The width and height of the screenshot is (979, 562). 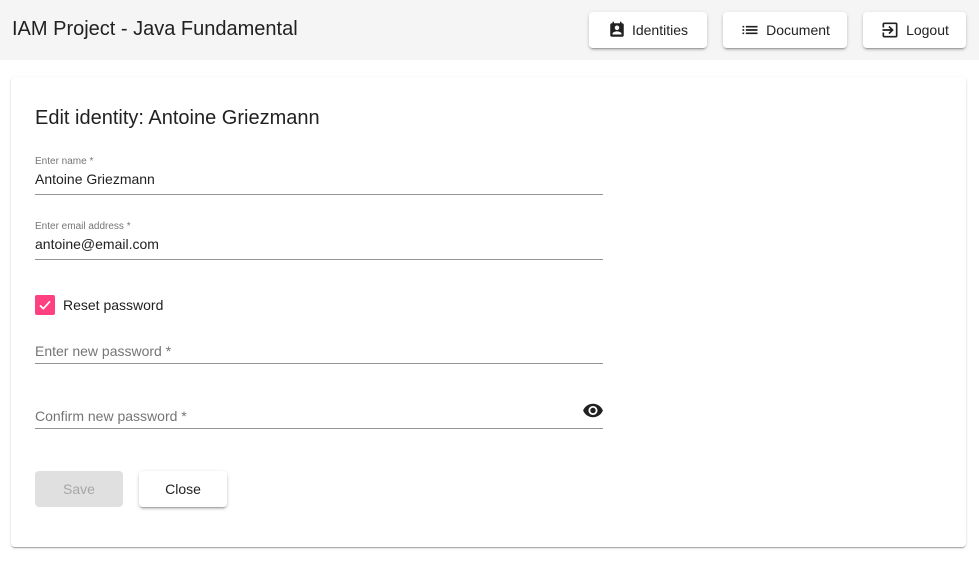 What do you see at coordinates (111, 416) in the screenshot?
I see `confirm-password-placeholder: Confirm new password *` at bounding box center [111, 416].